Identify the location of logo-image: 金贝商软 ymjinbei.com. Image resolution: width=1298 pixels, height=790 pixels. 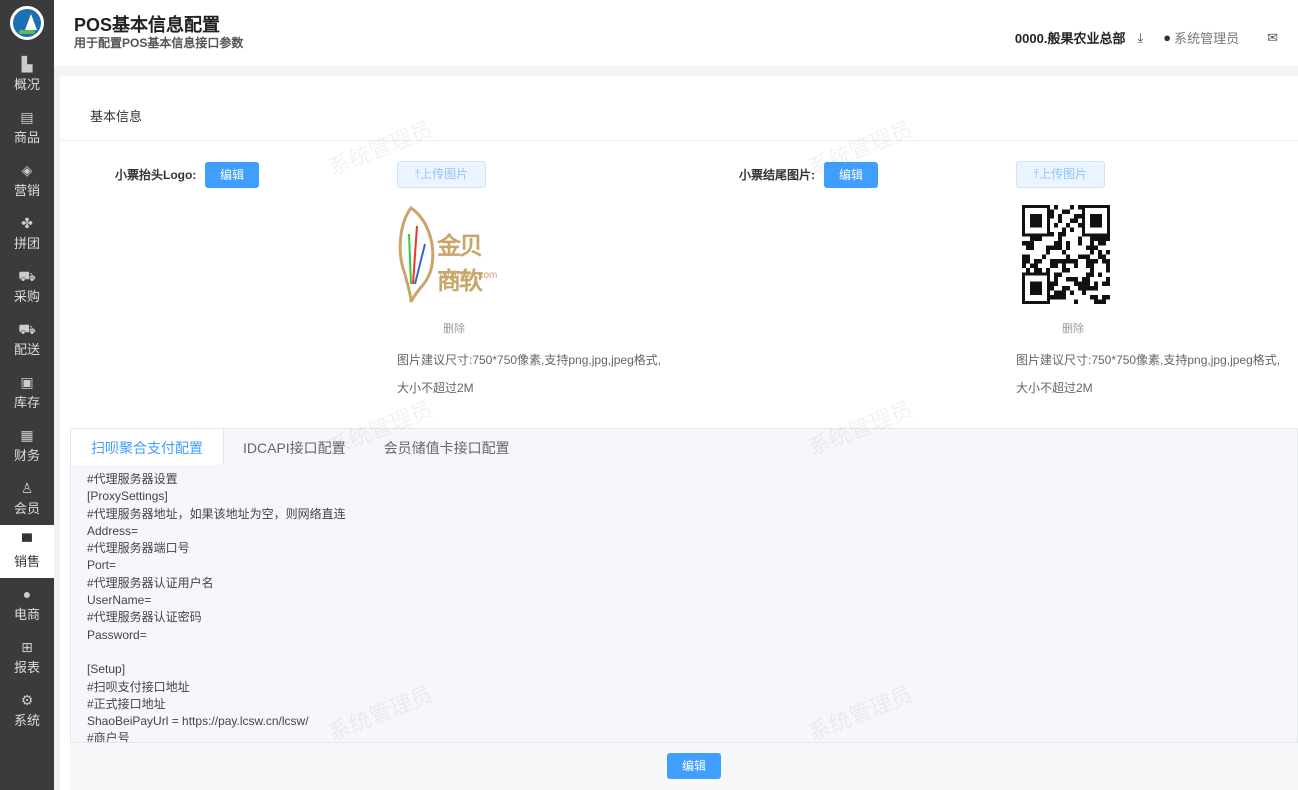
(447, 254).